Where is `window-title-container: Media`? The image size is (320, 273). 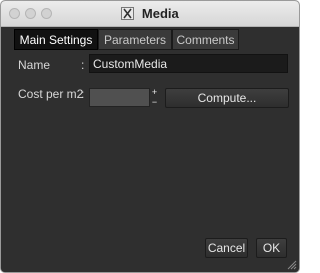
window-title-container: Media is located at coordinates (150, 13).